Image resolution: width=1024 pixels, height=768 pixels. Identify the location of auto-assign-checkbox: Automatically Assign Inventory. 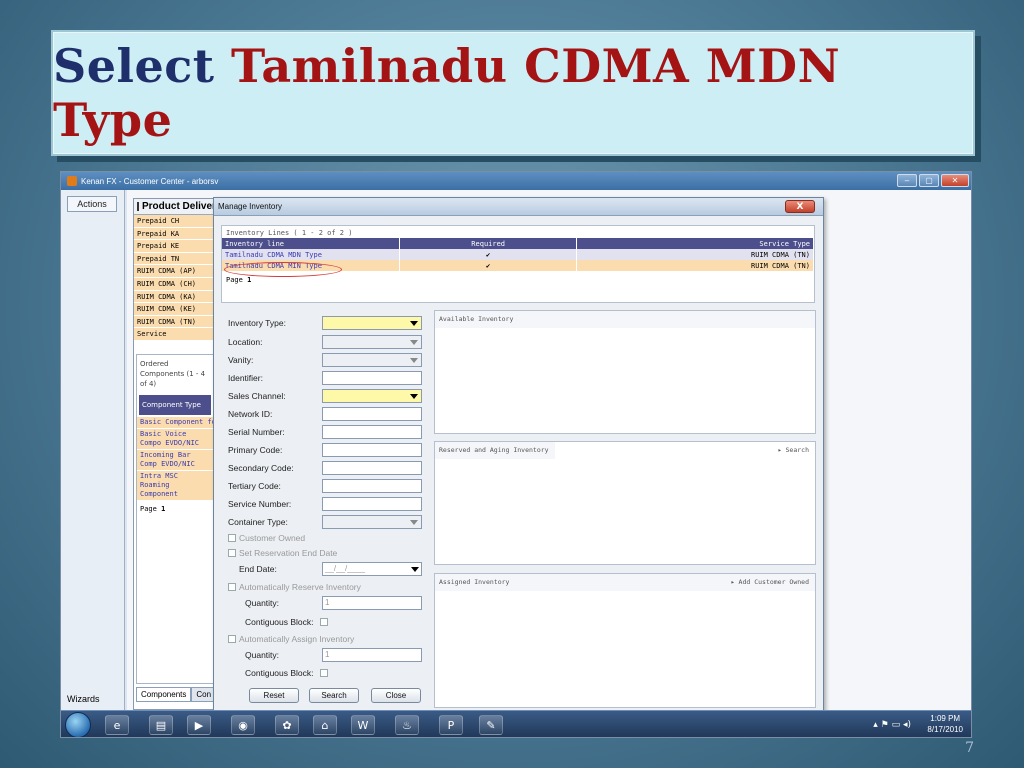
(291, 639).